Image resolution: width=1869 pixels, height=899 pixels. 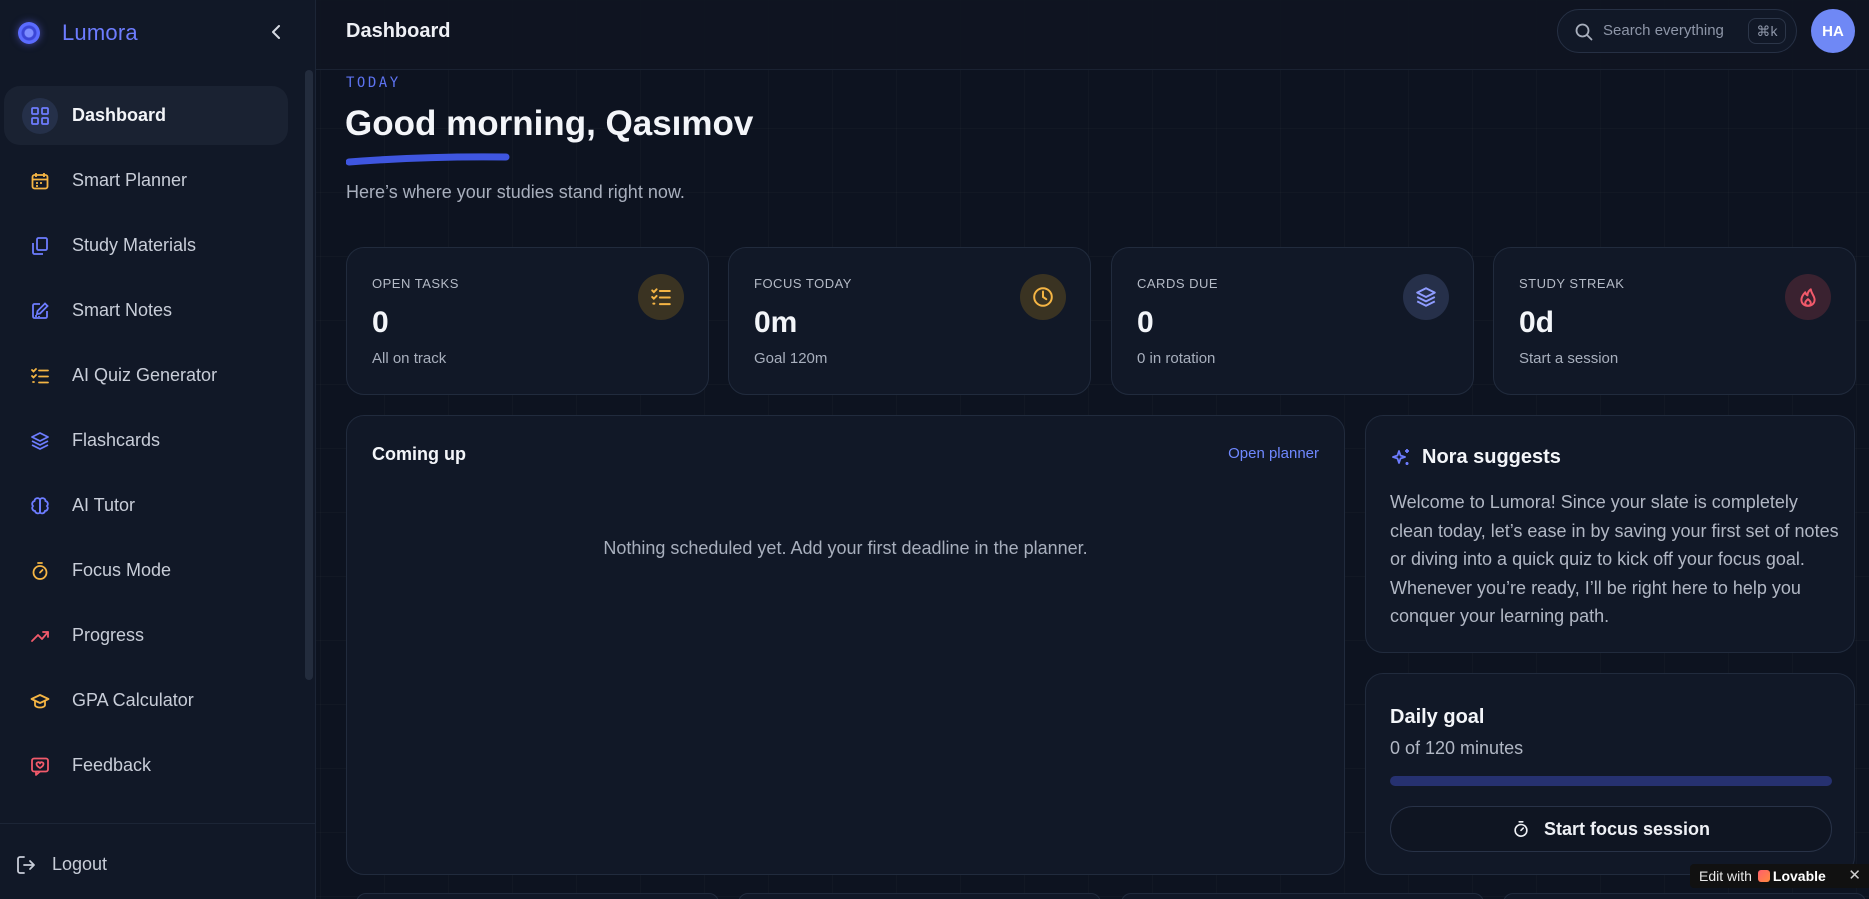 I want to click on coming-up-title: Coming up, so click(x=419, y=454).